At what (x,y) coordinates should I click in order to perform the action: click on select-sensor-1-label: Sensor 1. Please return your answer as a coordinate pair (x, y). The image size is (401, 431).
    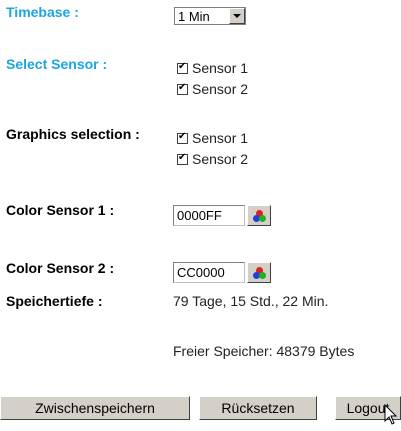
    Looking at the image, I should click on (220, 68).